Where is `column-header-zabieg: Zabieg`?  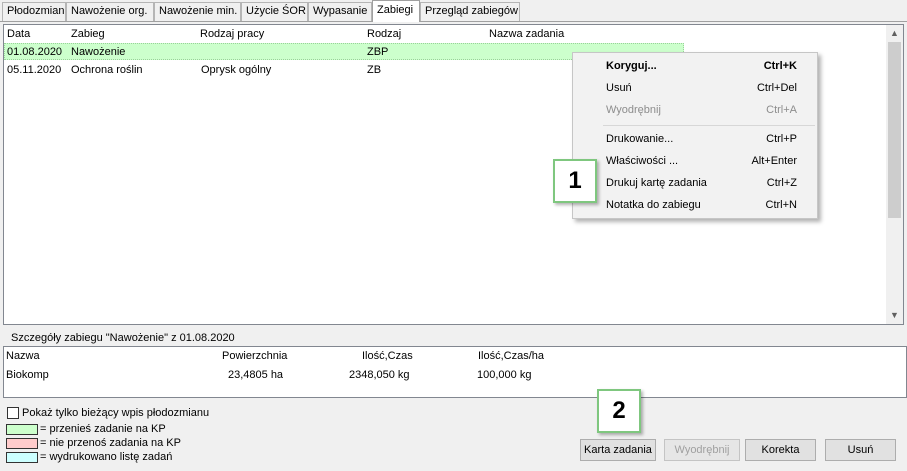 column-header-zabieg: Zabieg is located at coordinates (88, 34).